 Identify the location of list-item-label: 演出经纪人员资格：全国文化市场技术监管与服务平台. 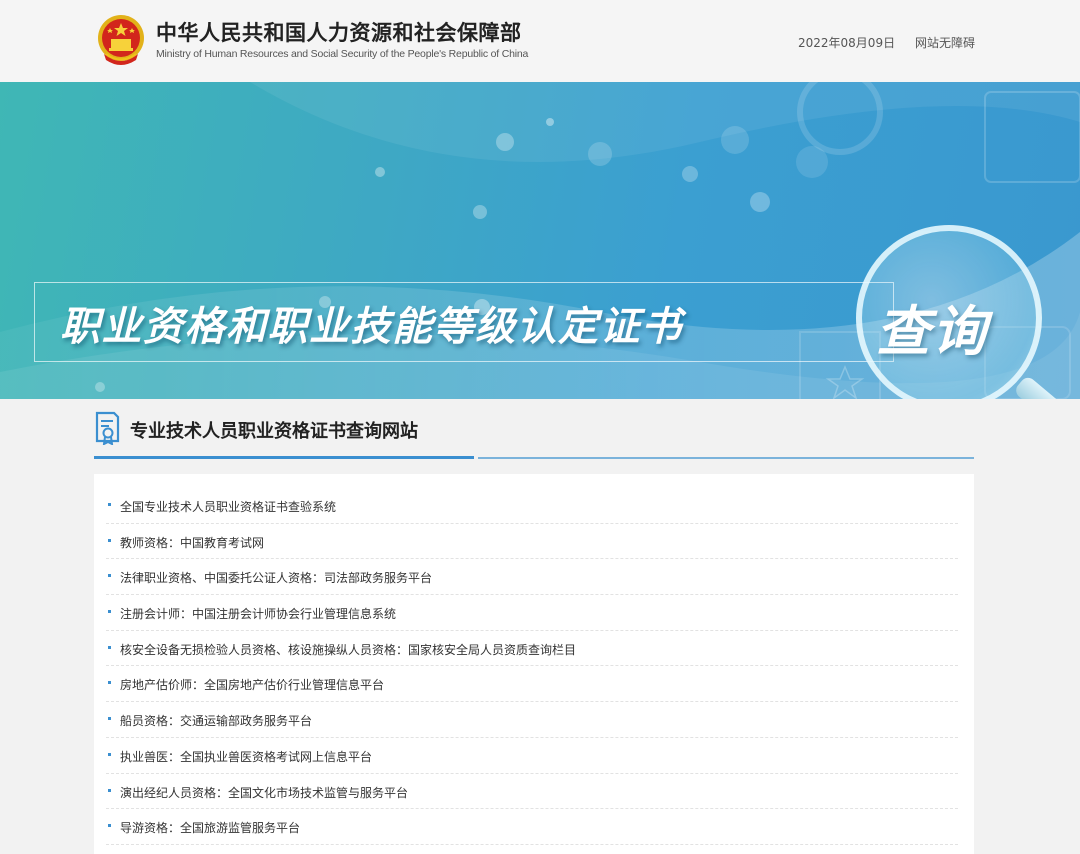
(264, 792).